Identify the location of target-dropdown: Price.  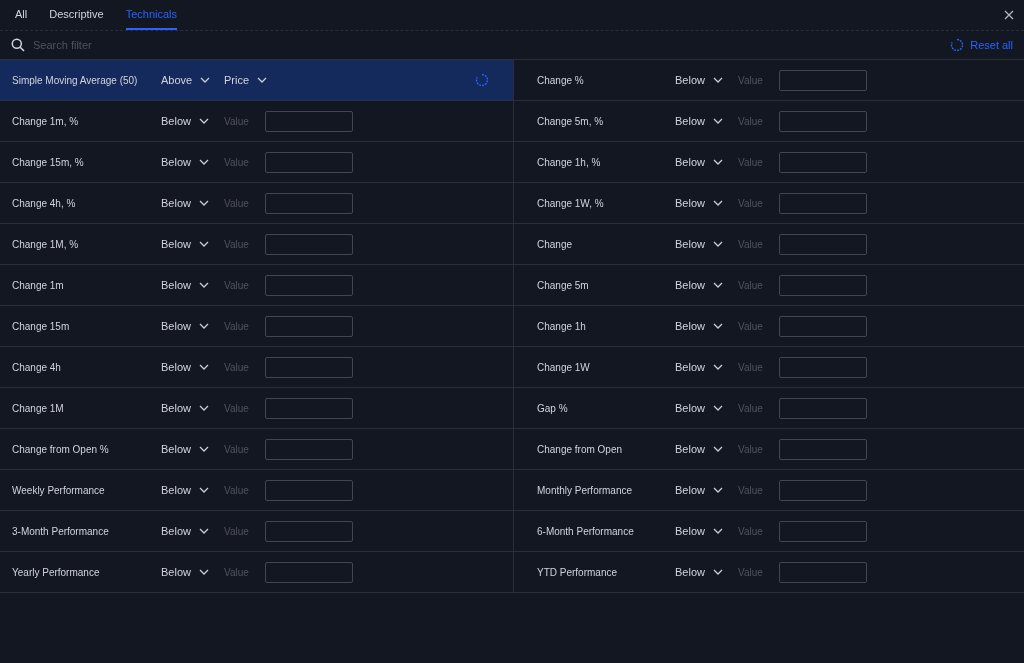
(246, 80).